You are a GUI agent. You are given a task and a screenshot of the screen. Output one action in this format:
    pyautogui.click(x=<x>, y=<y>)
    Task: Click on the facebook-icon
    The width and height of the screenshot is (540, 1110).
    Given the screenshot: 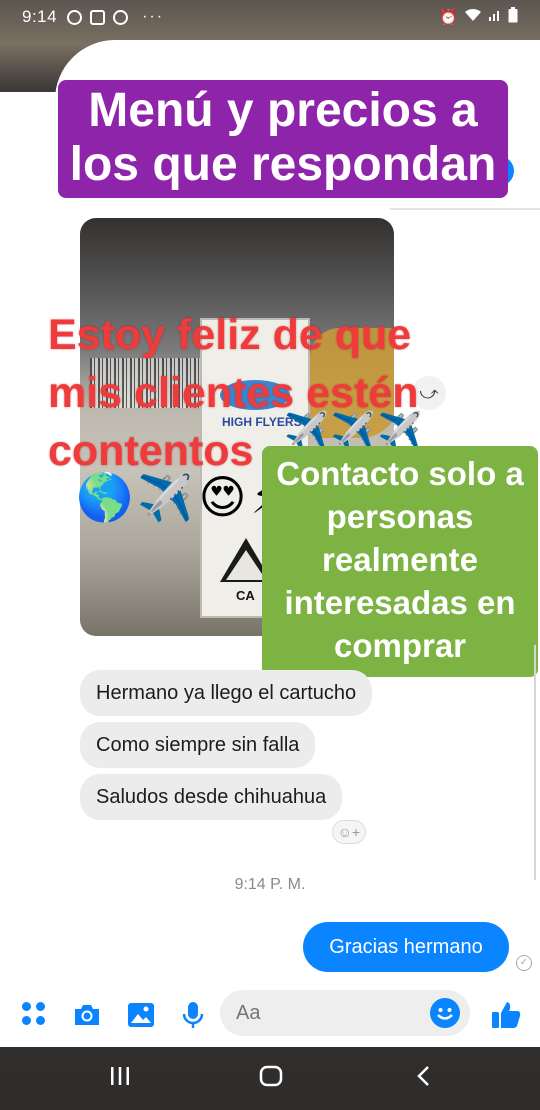 What is the action you would take?
    pyautogui.click(x=121, y=17)
    